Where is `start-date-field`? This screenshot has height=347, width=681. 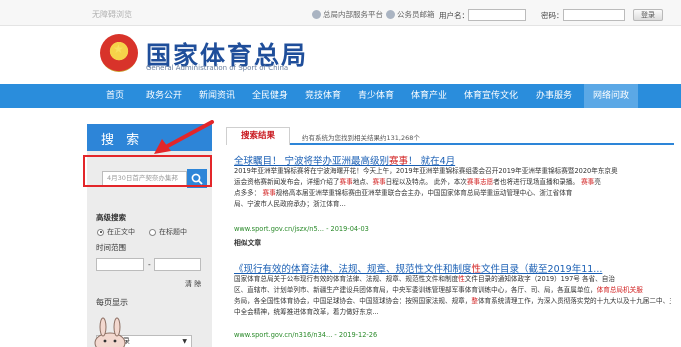
start-date-field is located at coordinates (120, 264).